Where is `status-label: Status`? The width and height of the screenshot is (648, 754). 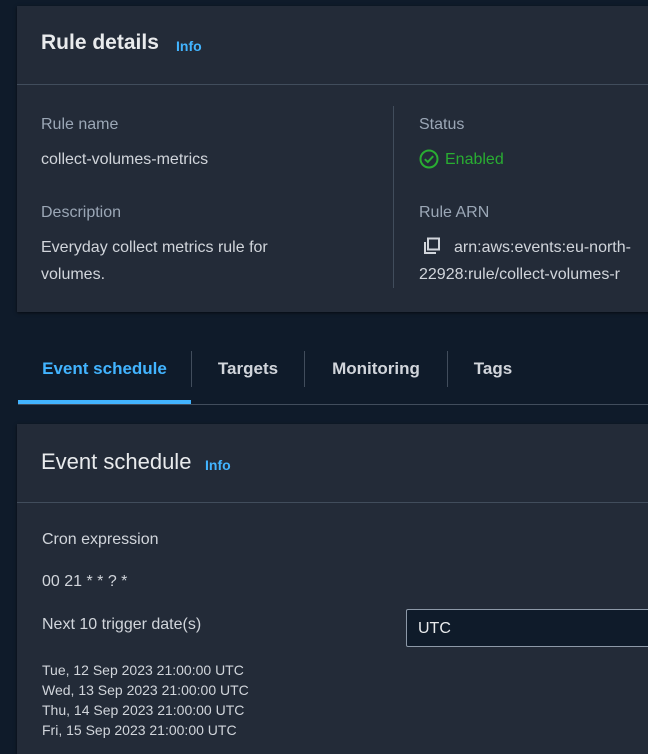
status-label: Status is located at coordinates (442, 124).